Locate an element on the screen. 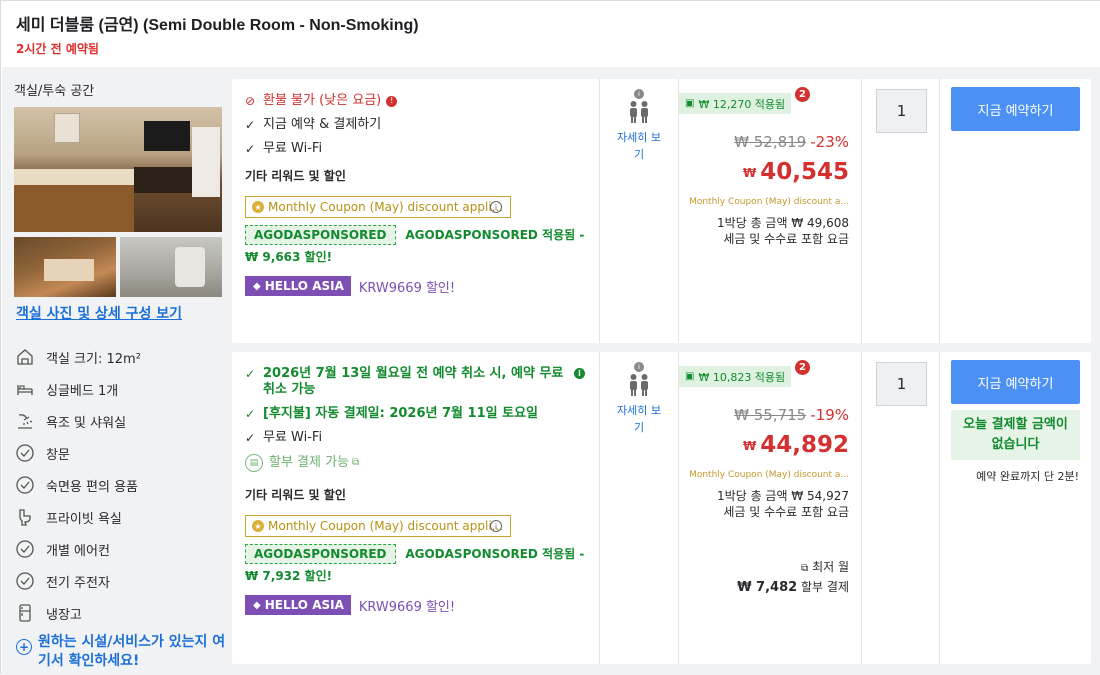  room-main-photo is located at coordinates (118, 169).